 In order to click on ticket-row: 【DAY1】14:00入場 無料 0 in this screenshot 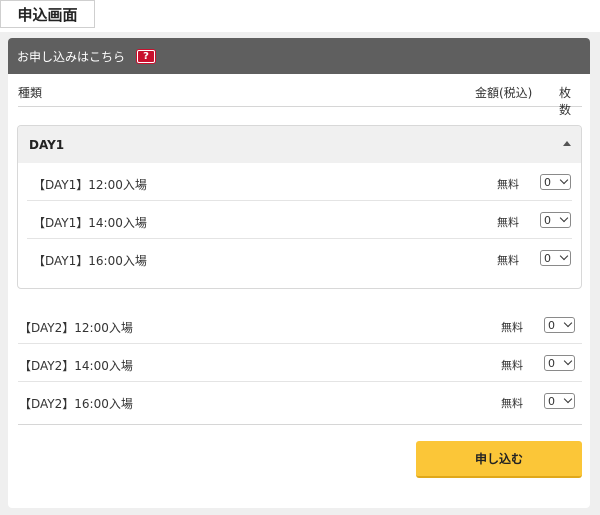, I will do `click(299, 220)`.